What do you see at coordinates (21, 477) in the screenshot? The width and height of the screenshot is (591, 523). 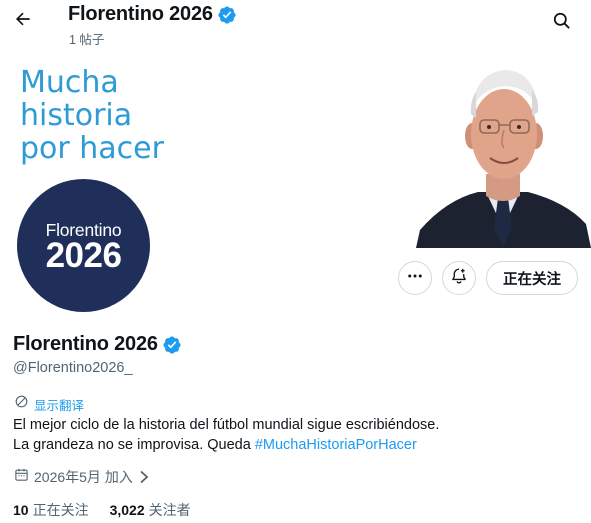 I see `calendar-icon` at bounding box center [21, 477].